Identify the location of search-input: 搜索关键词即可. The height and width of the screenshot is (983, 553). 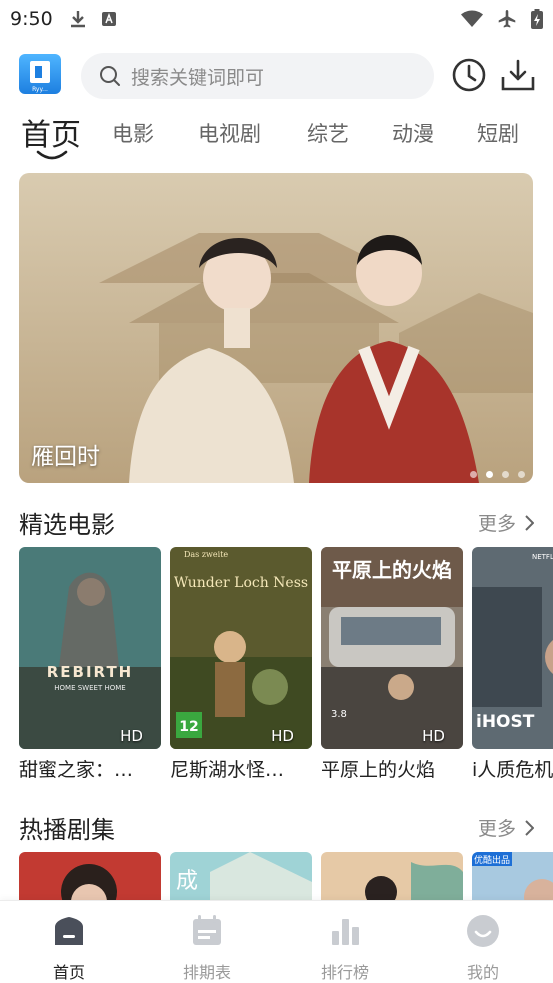
(257, 76).